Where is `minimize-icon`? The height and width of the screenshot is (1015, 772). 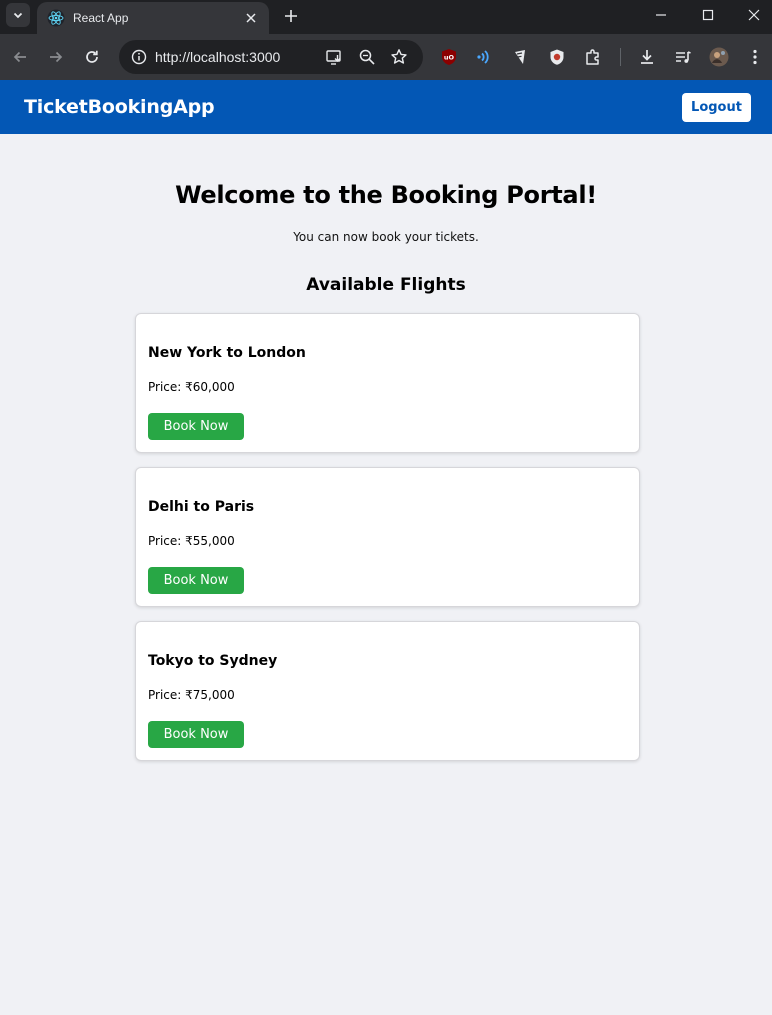
minimize-icon is located at coordinates (661, 15).